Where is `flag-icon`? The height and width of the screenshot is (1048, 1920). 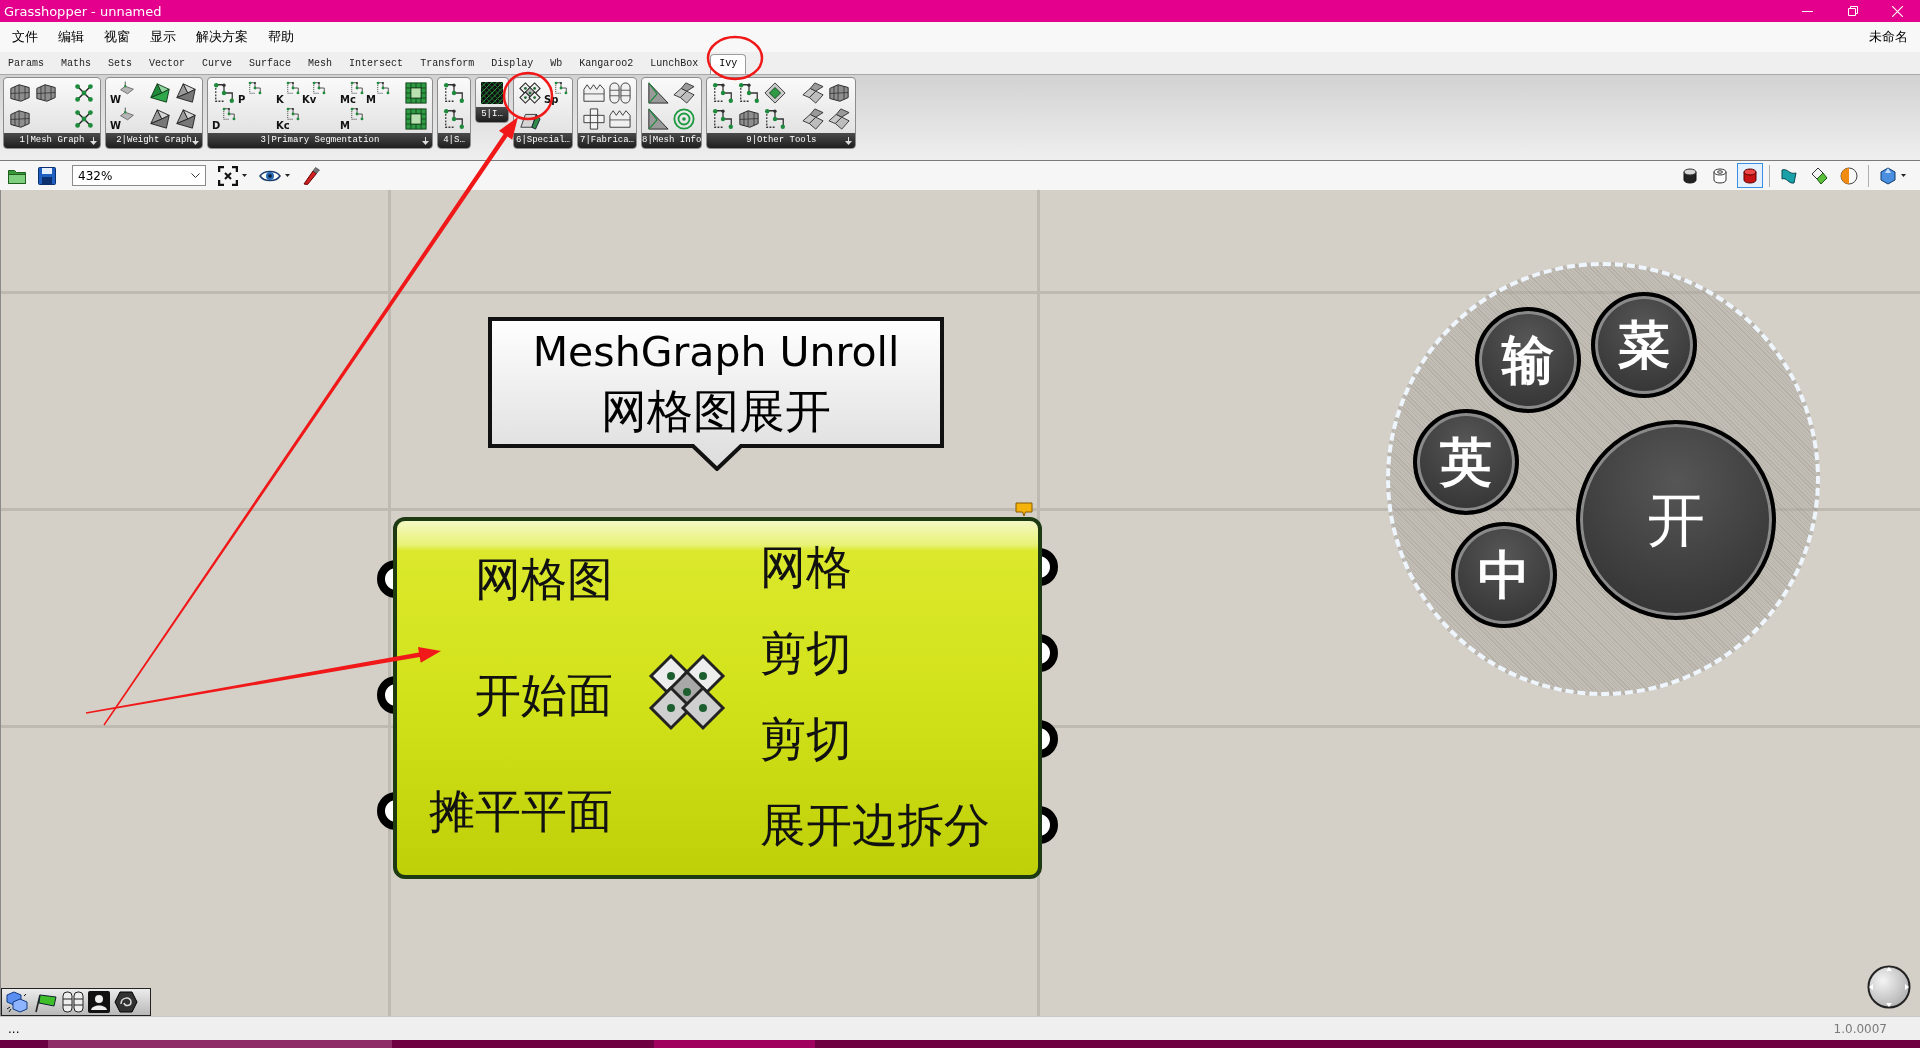 flag-icon is located at coordinates (46, 1002).